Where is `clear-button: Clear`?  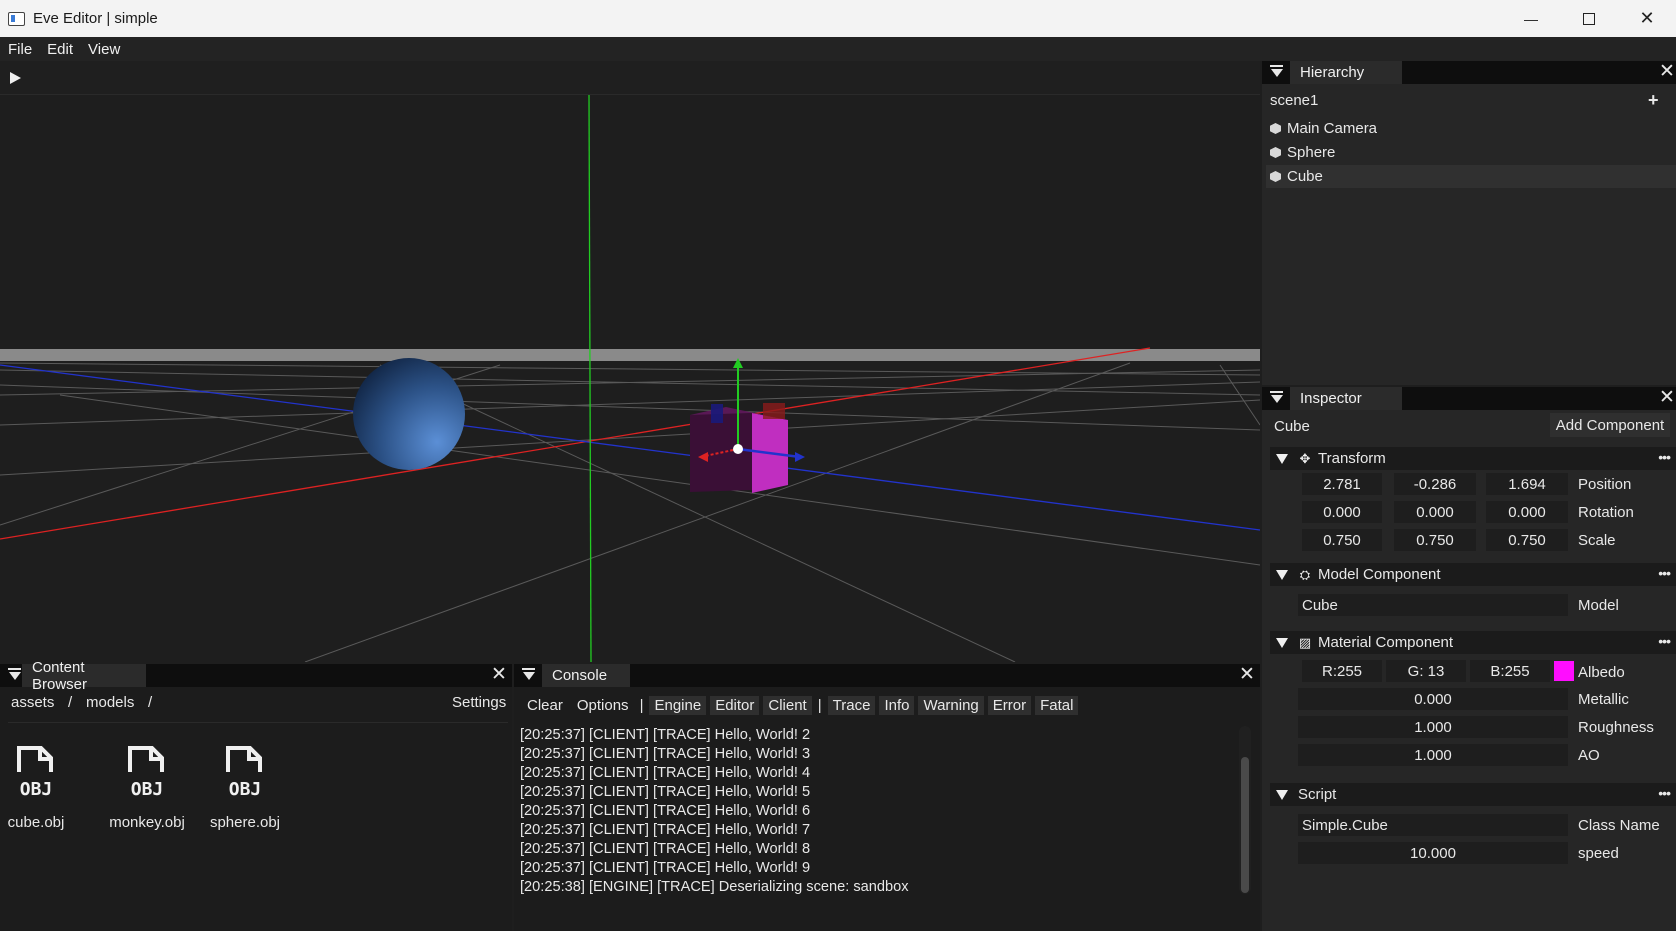 clear-button: Clear is located at coordinates (545, 705).